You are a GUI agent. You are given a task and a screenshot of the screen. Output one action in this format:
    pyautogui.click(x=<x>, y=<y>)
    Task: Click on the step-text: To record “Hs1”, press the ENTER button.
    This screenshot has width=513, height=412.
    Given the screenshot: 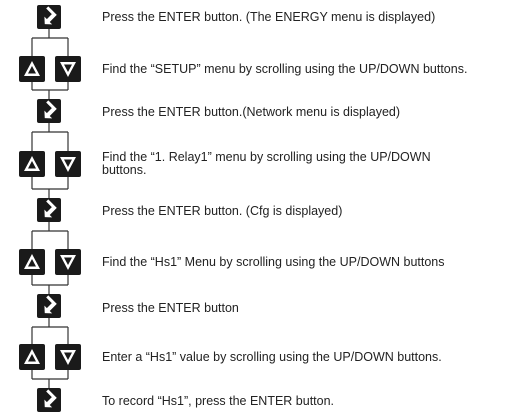 What is the action you would take?
    pyautogui.click(x=218, y=401)
    